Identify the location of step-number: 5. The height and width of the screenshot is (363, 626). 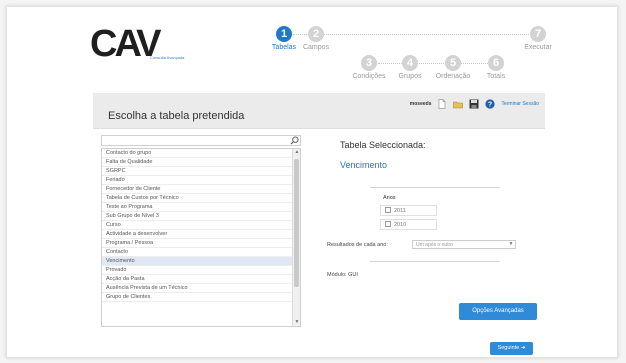
(453, 63).